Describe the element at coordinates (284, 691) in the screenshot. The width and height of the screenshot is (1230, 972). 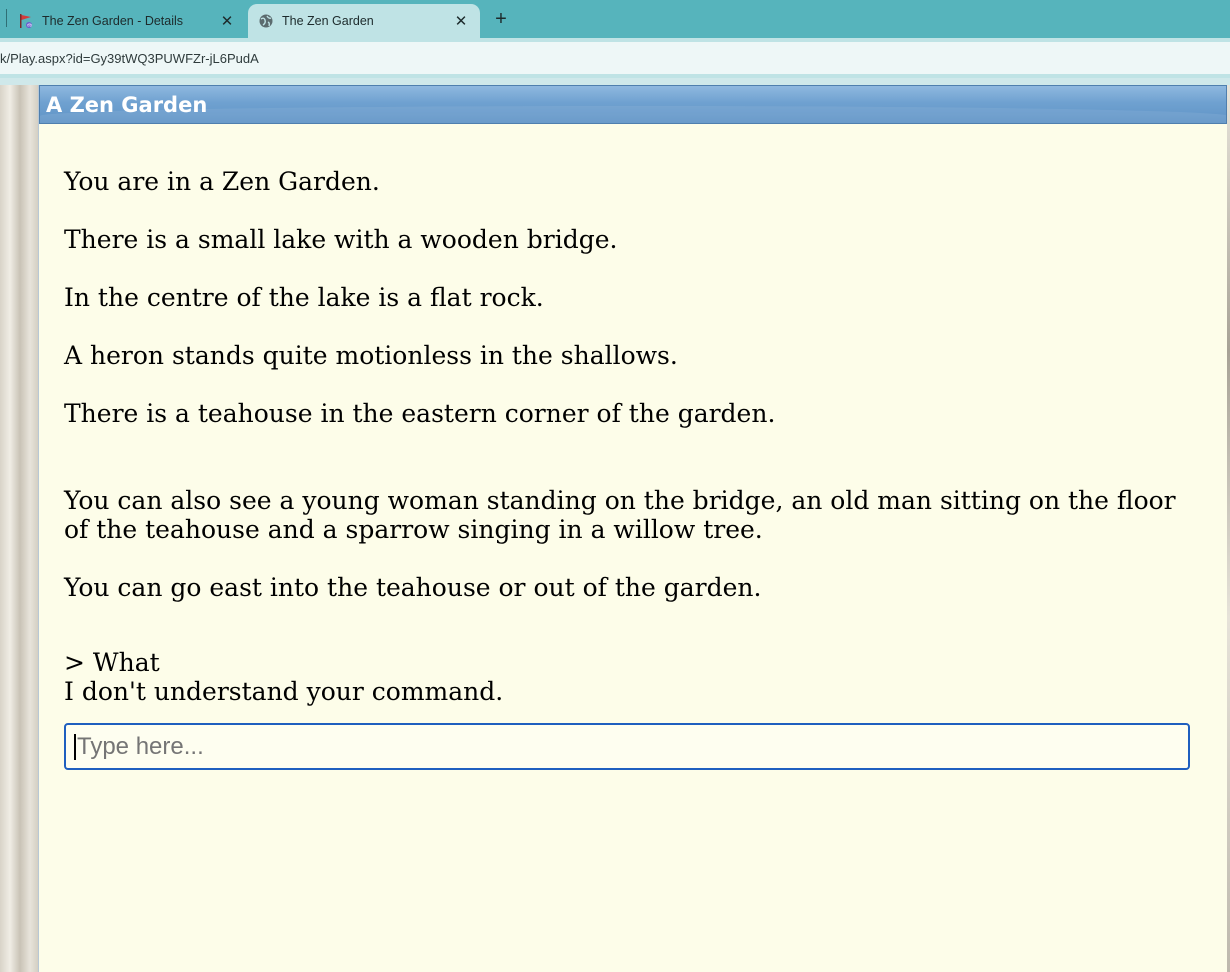
I see `parser-response: I don't understand your command.` at that location.